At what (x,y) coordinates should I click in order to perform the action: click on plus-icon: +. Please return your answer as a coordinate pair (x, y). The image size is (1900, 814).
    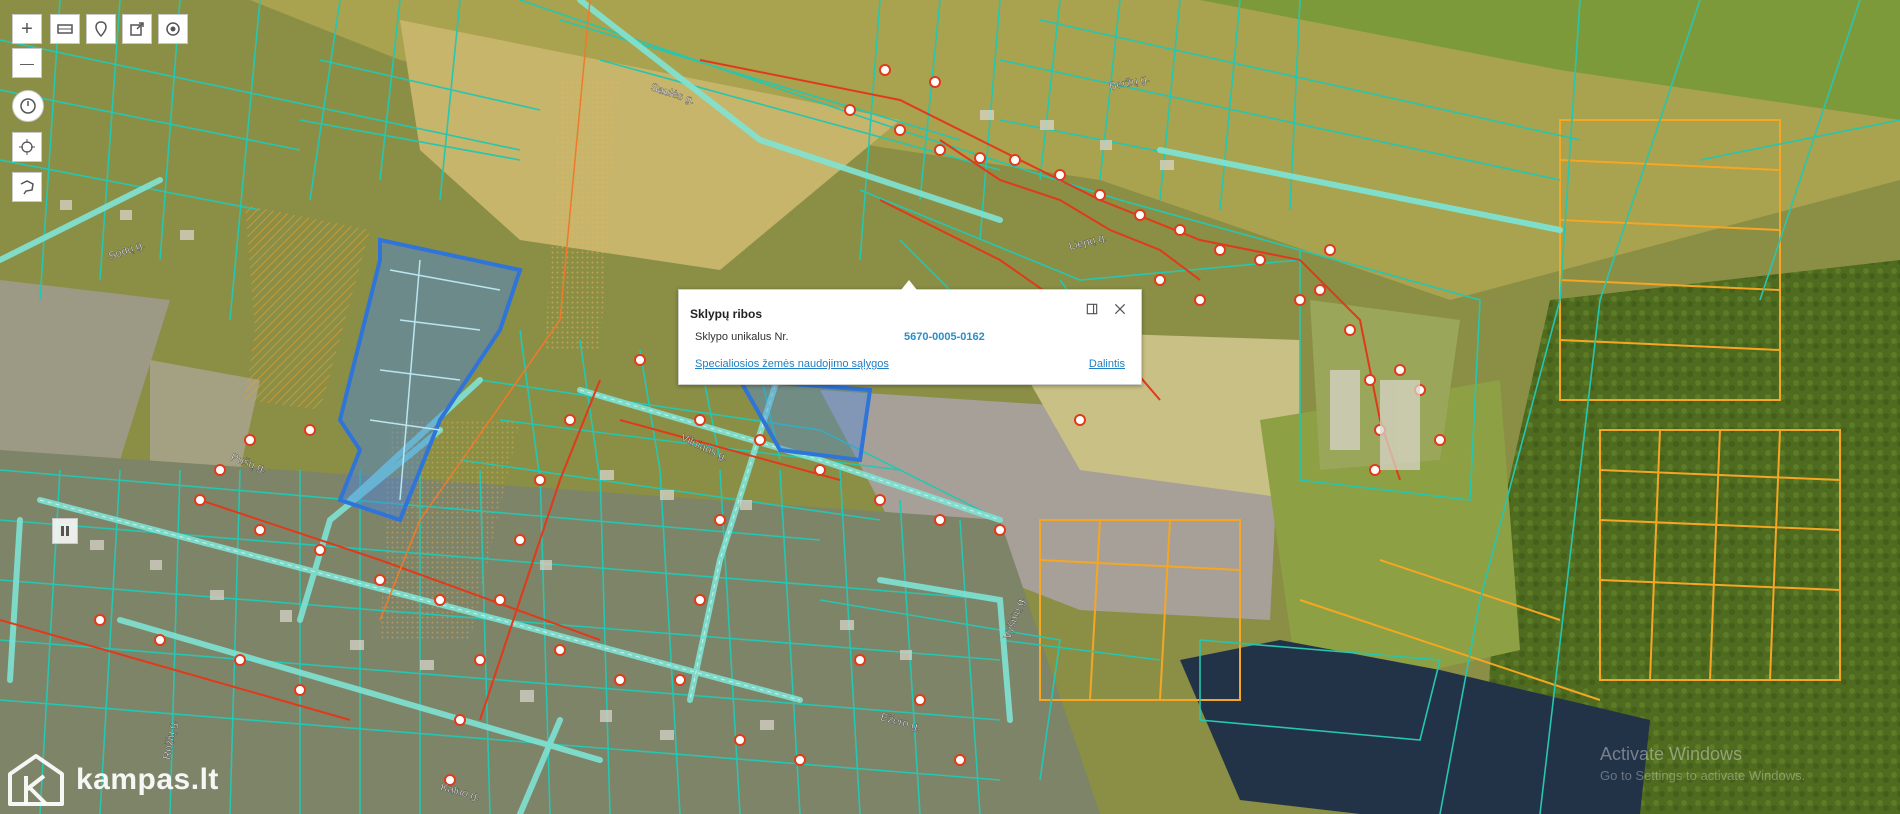
    Looking at the image, I should click on (27, 28).